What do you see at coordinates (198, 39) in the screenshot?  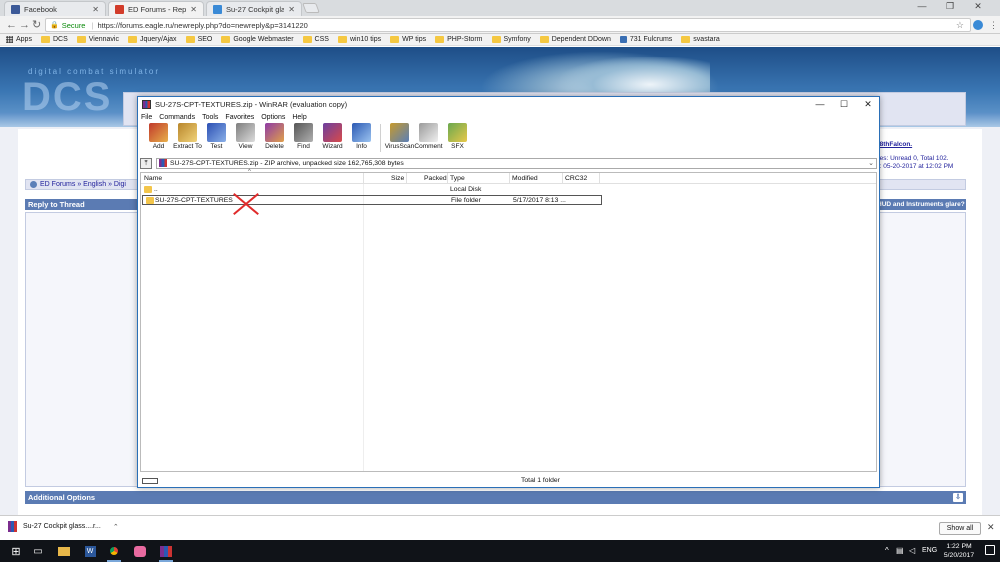 I see `bookmark-seo: SEO` at bounding box center [198, 39].